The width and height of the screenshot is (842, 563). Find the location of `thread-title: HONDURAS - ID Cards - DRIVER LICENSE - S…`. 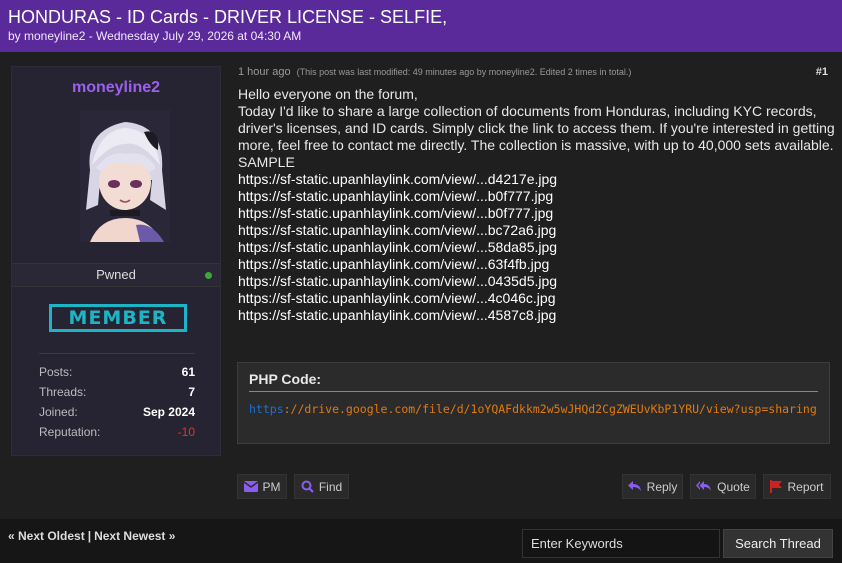

thread-title: HONDURAS - ID Cards - DRIVER LICENSE - S… is located at coordinates (228, 17).